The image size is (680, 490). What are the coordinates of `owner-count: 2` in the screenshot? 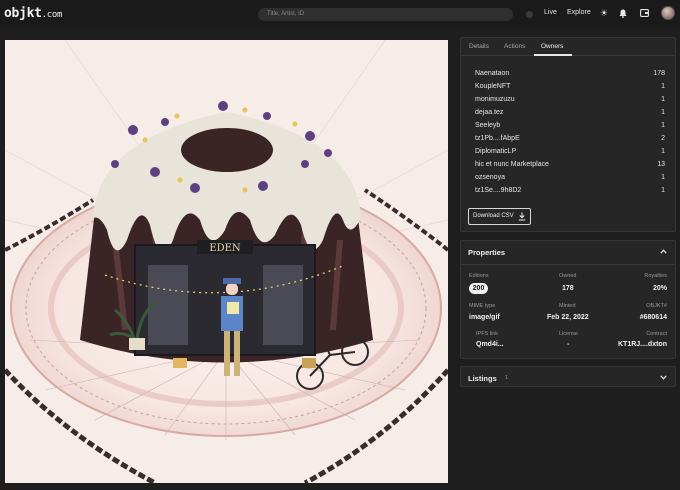 It's located at (663, 138).